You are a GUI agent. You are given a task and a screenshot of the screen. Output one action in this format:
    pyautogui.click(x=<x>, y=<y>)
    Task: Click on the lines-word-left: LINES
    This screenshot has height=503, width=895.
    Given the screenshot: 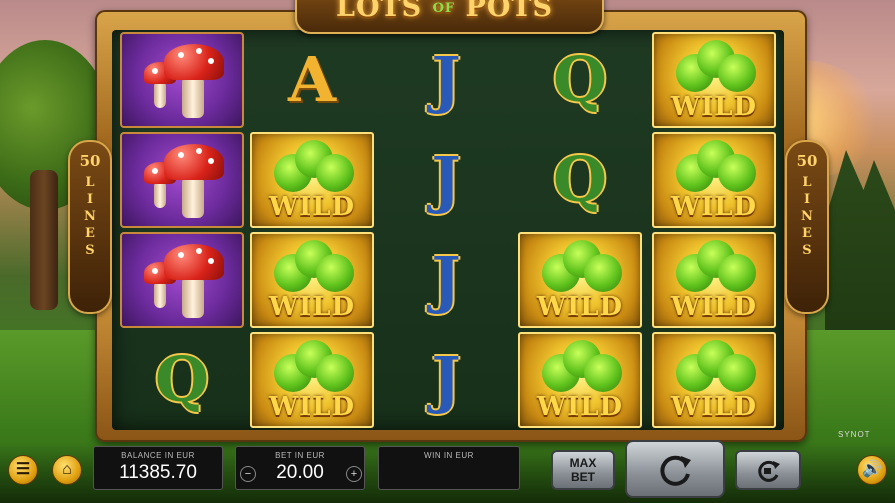 What is the action you would take?
    pyautogui.click(x=90, y=216)
    